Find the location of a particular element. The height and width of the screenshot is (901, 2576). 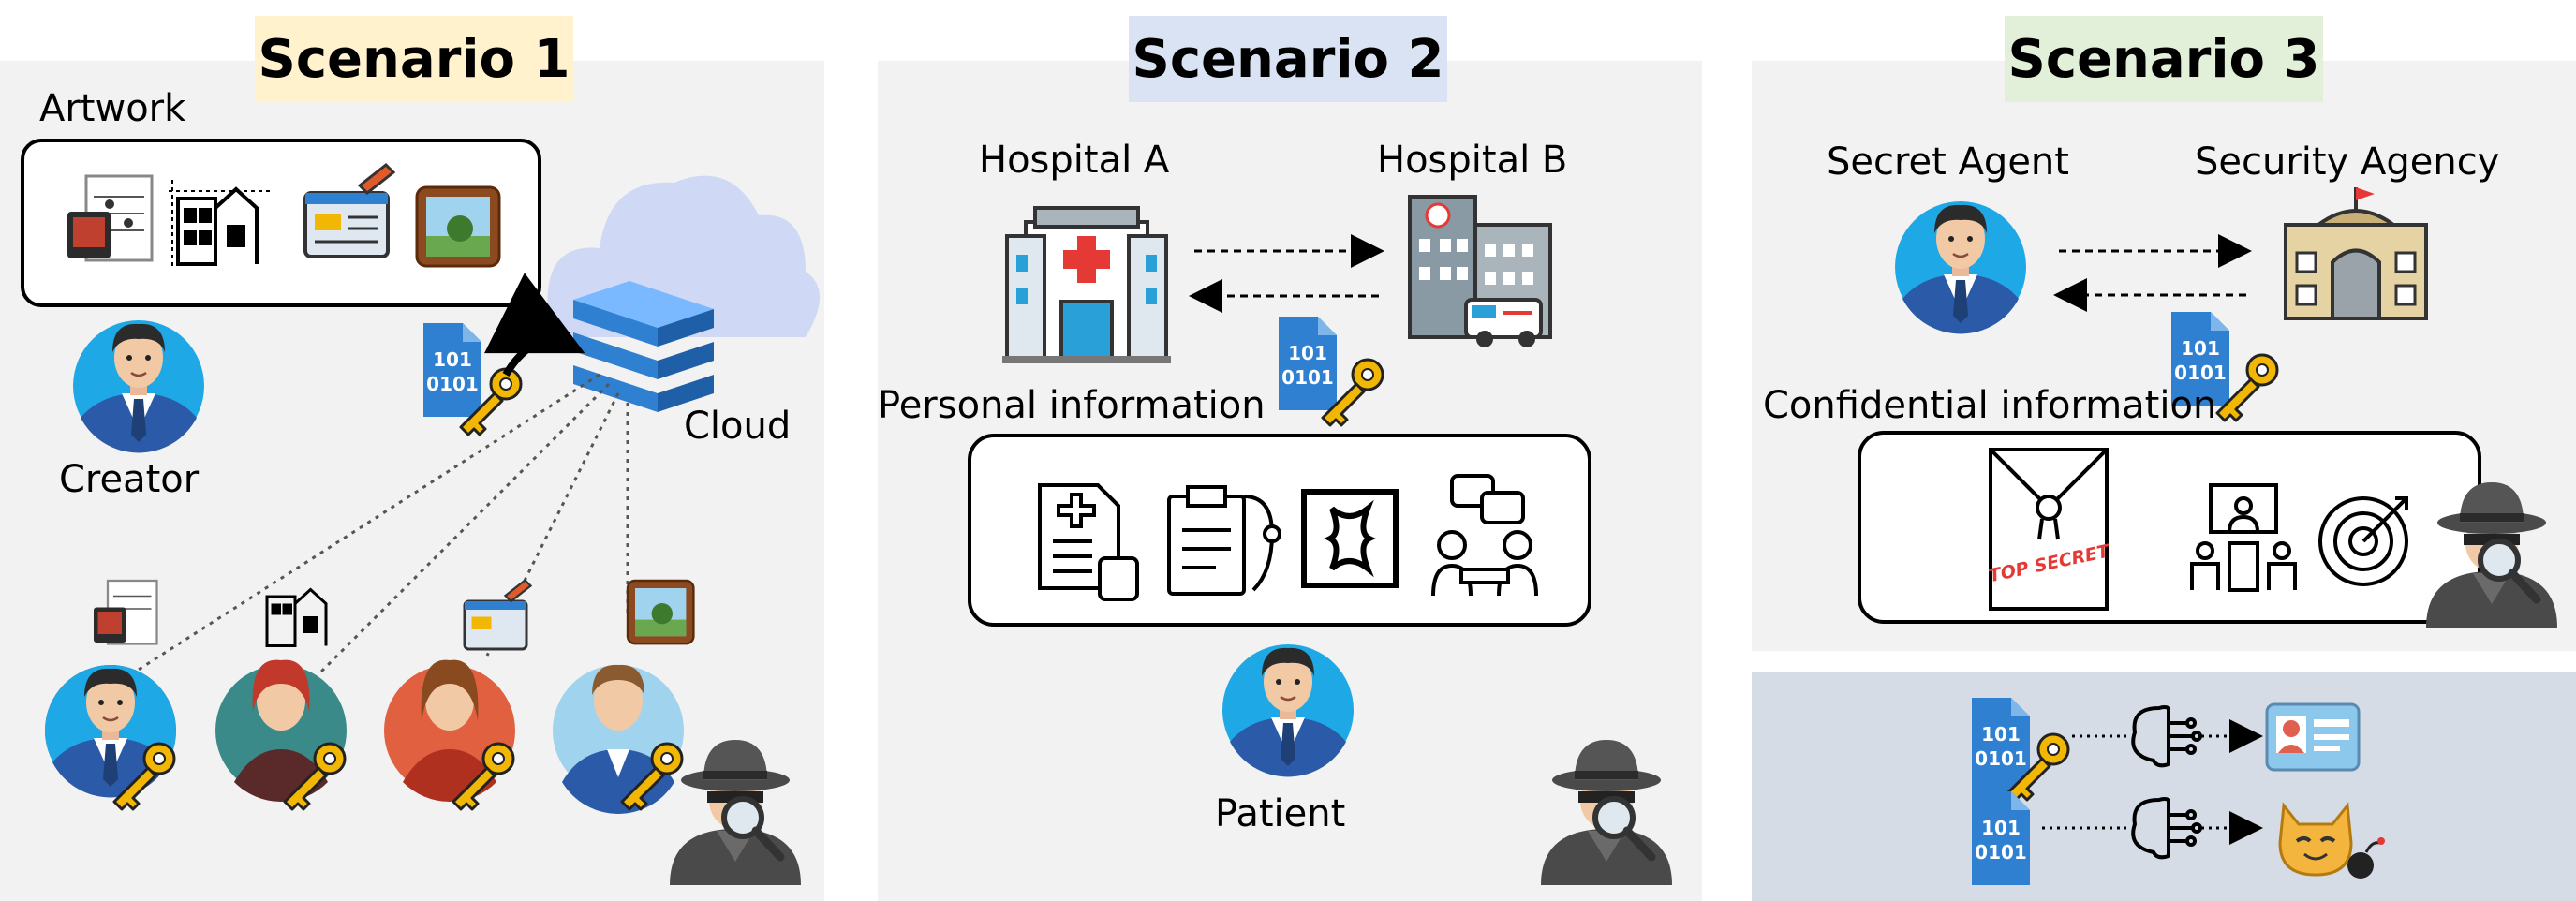

user1-avatar is located at coordinates (110, 731).